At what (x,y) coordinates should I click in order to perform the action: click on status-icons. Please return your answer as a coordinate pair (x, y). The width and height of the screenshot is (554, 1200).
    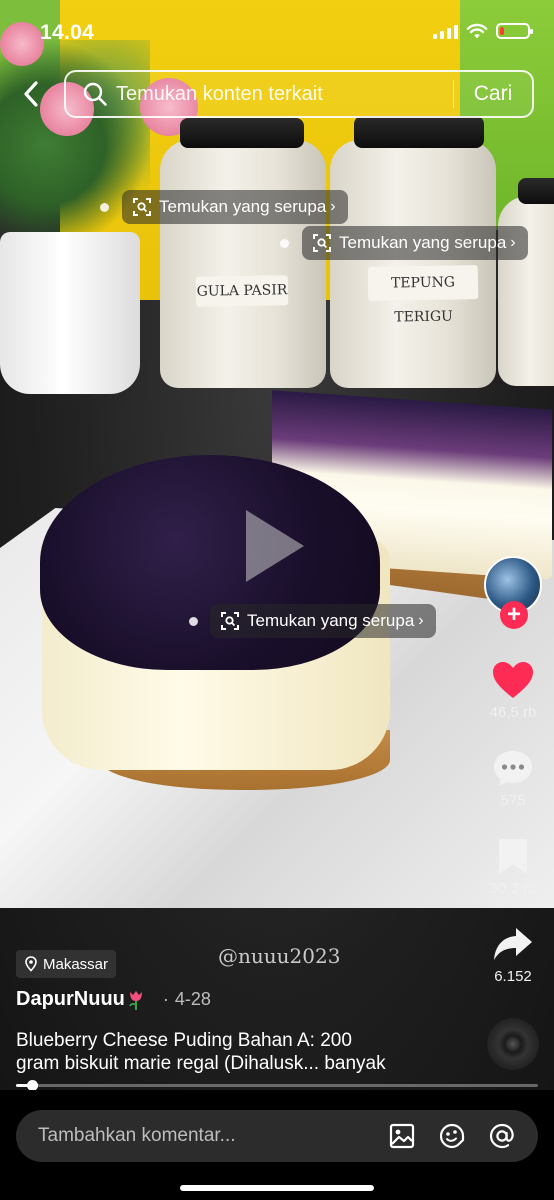
    Looking at the image, I should click on (483, 31).